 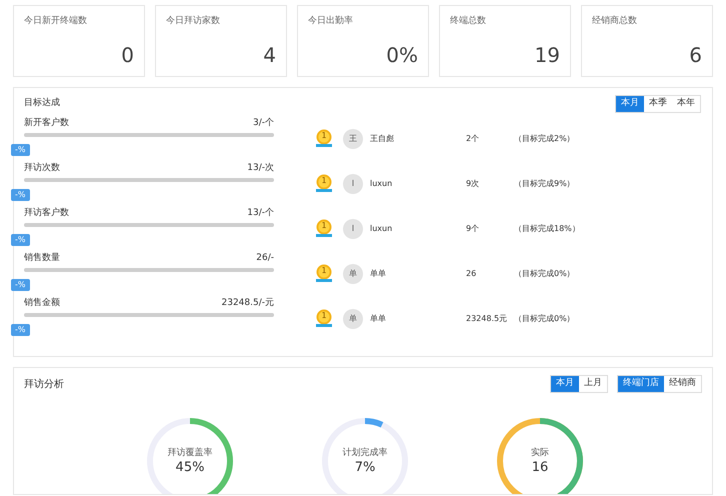 What do you see at coordinates (641, 384) in the screenshot?
I see `tab: 终端门店` at bounding box center [641, 384].